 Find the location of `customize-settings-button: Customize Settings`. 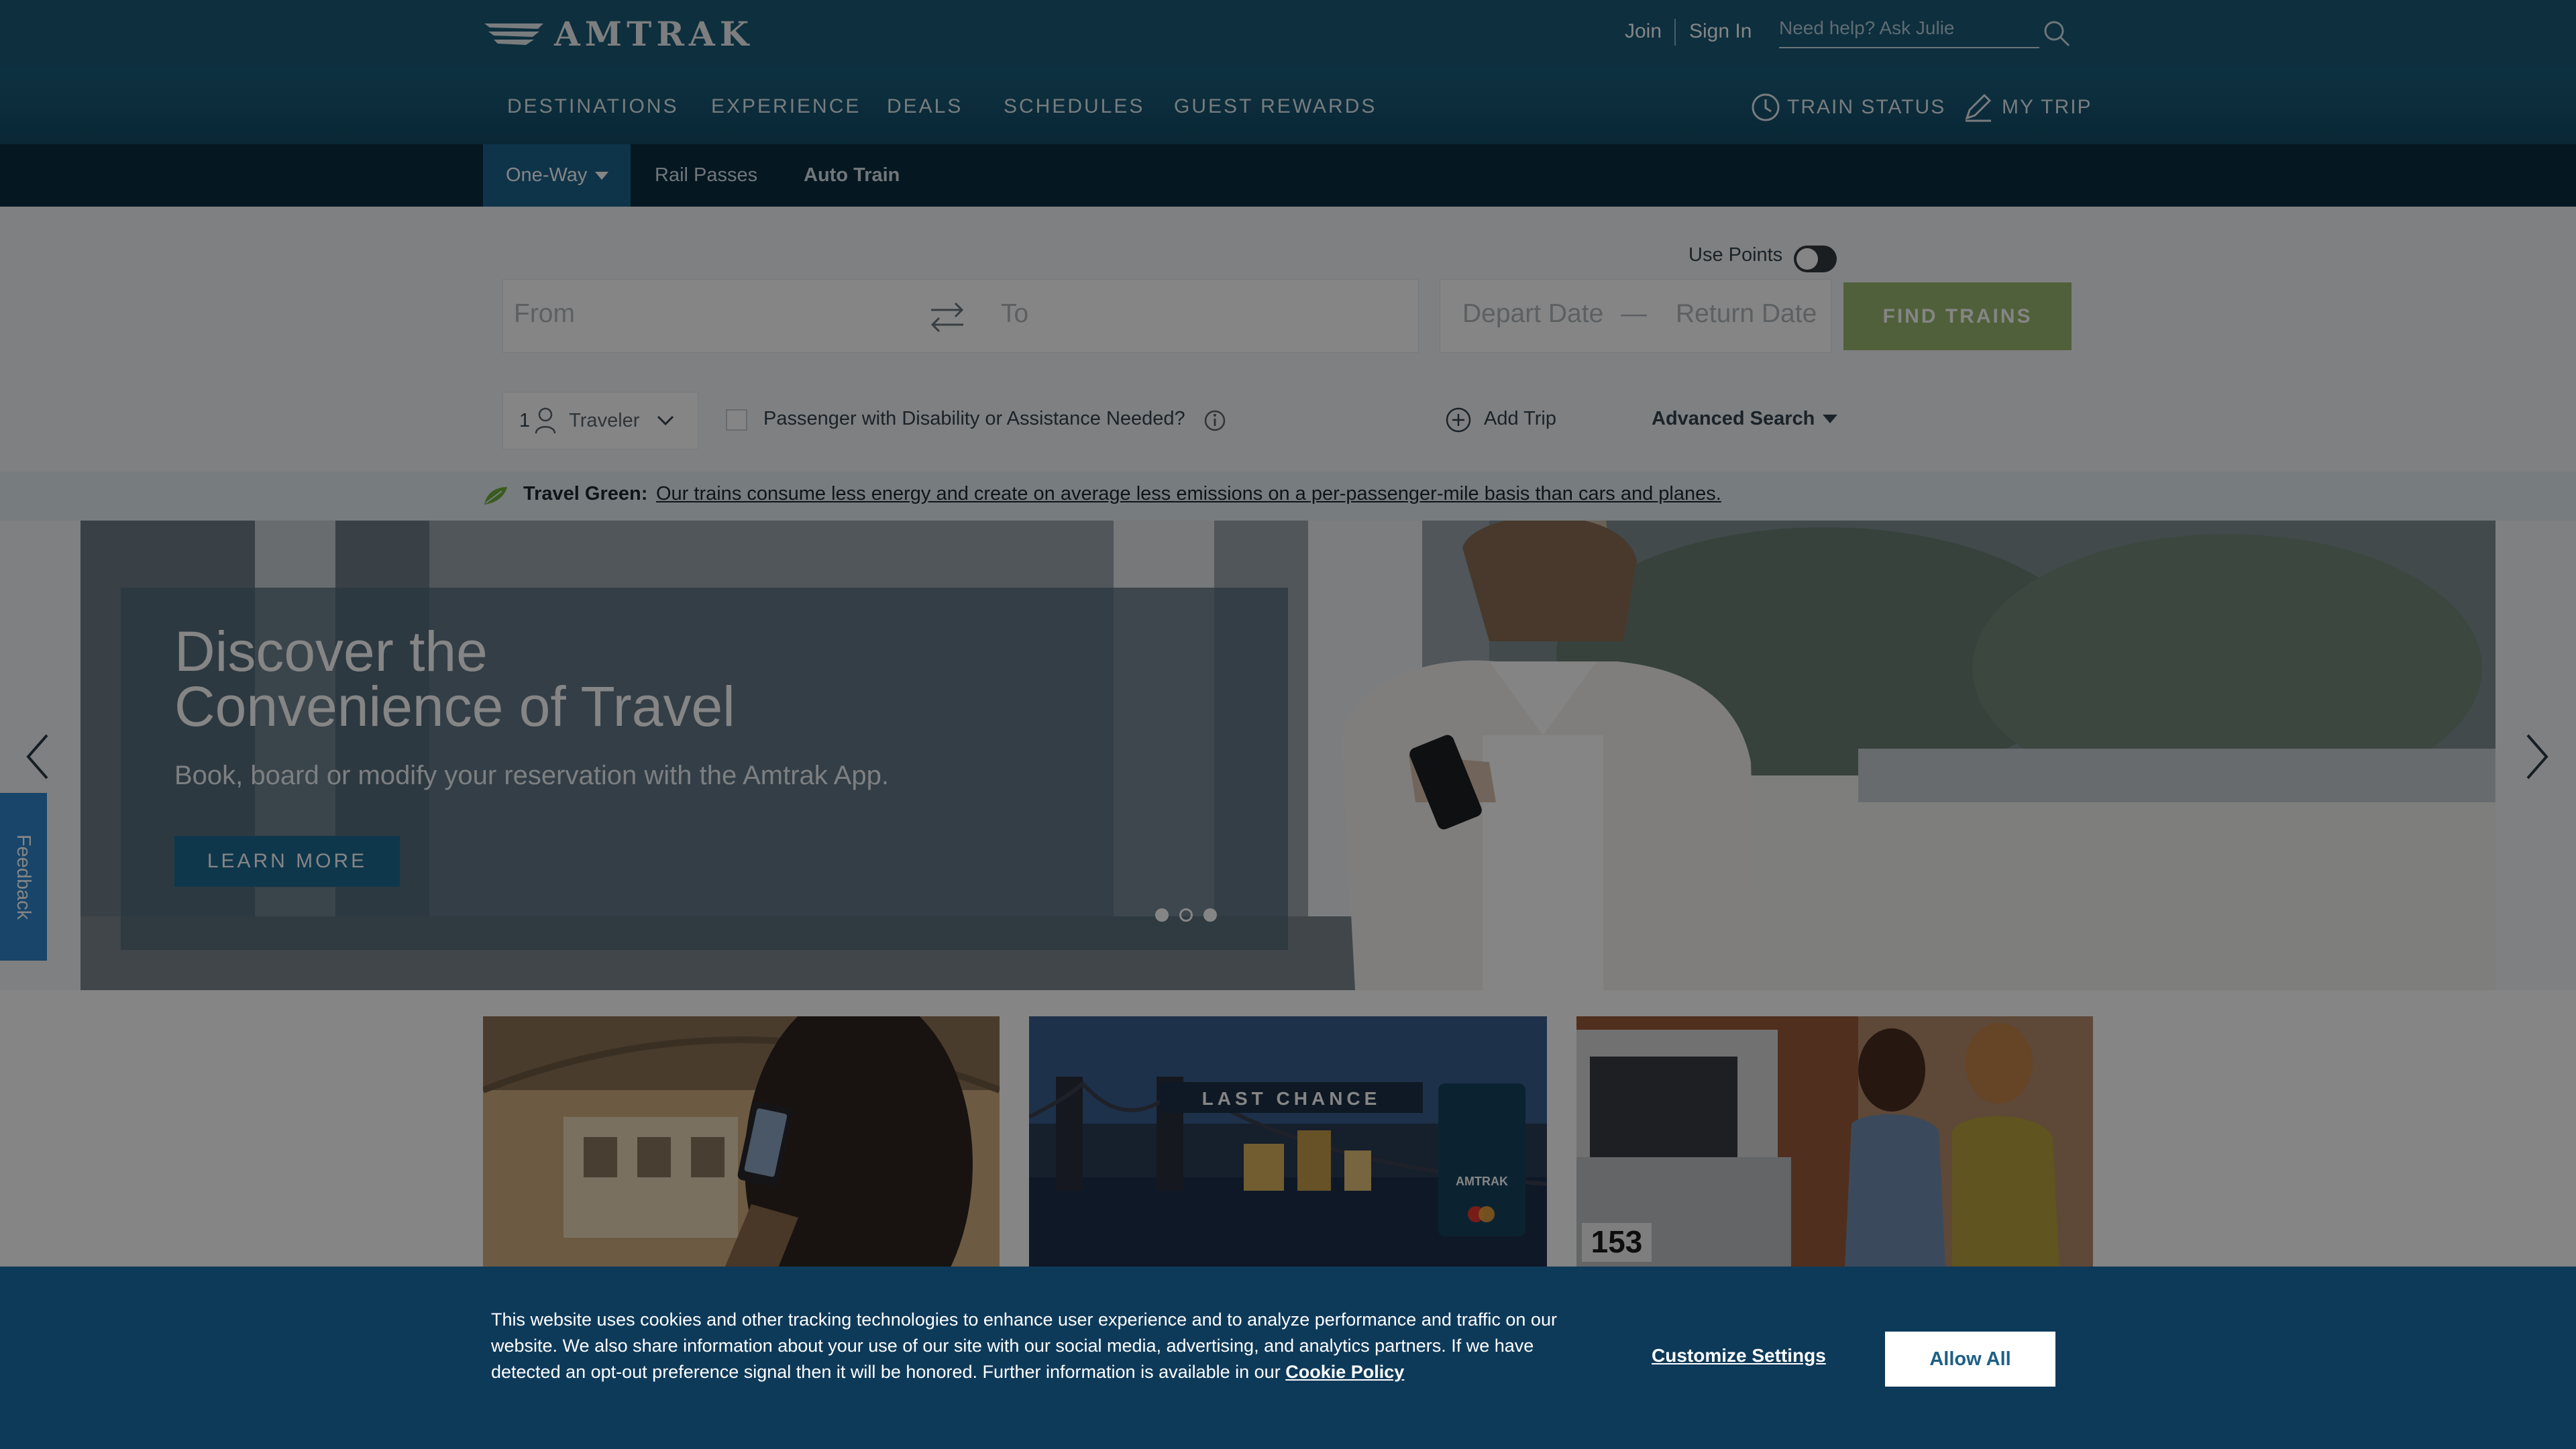

customize-settings-button: Customize Settings is located at coordinates (1739, 1355).